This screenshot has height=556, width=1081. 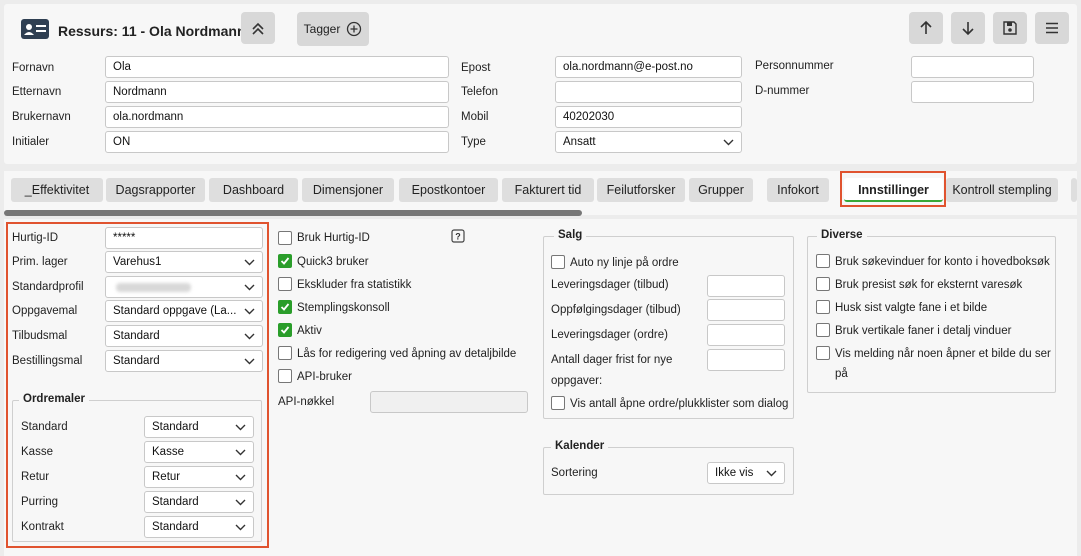 I want to click on leveringsdager-tilbud-input, so click(x=746, y=286).